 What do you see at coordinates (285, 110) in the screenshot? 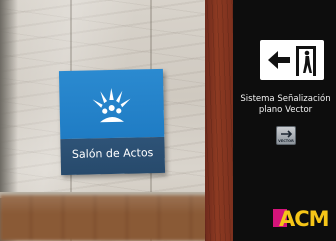
I see `panel-title-line2: plano Vector` at bounding box center [285, 110].